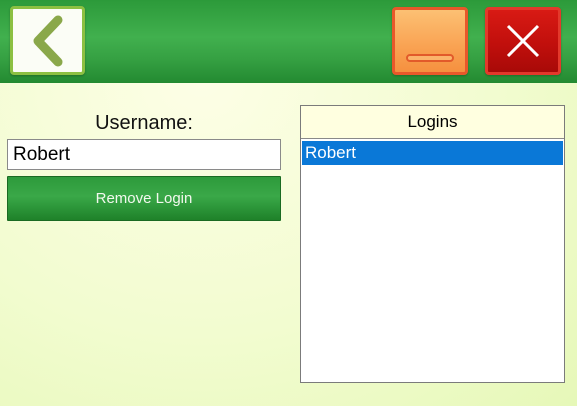  Describe the element at coordinates (430, 58) in the screenshot. I see `minimize-icon` at that location.